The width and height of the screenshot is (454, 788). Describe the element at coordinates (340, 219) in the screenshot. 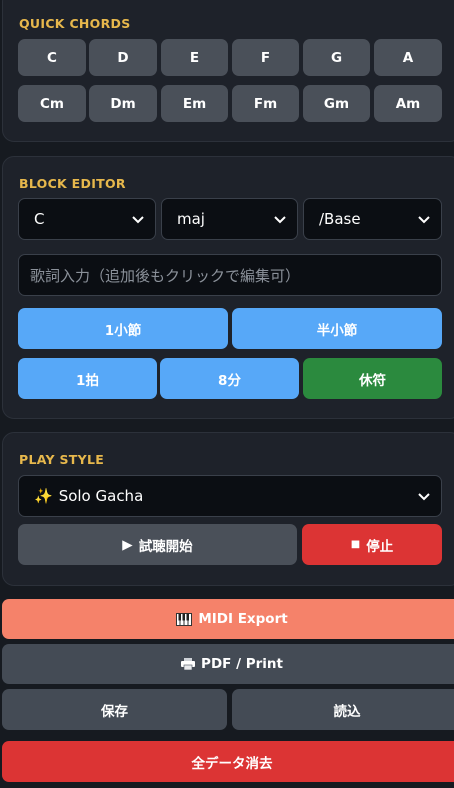

I see `bass-note-value: /Base` at that location.